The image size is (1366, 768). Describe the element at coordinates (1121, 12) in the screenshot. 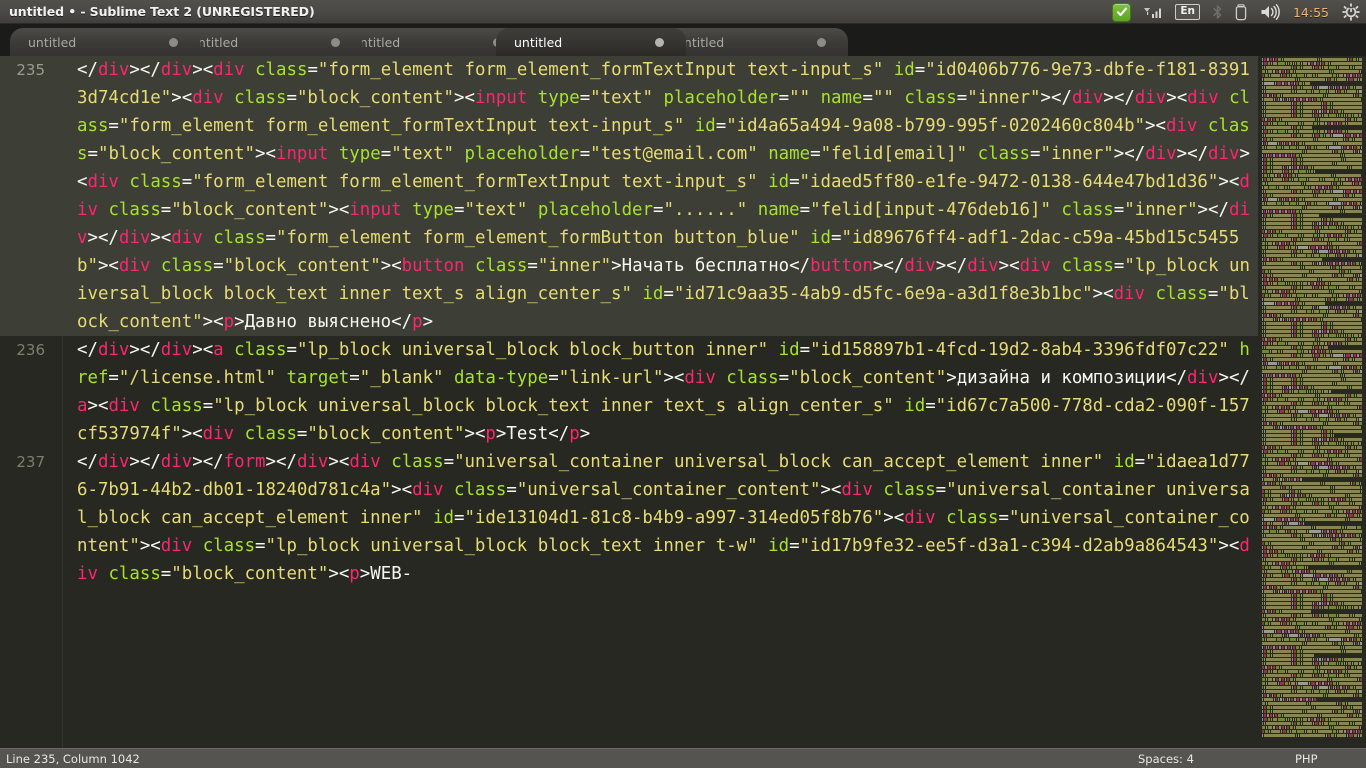

I see `sync-icon` at that location.